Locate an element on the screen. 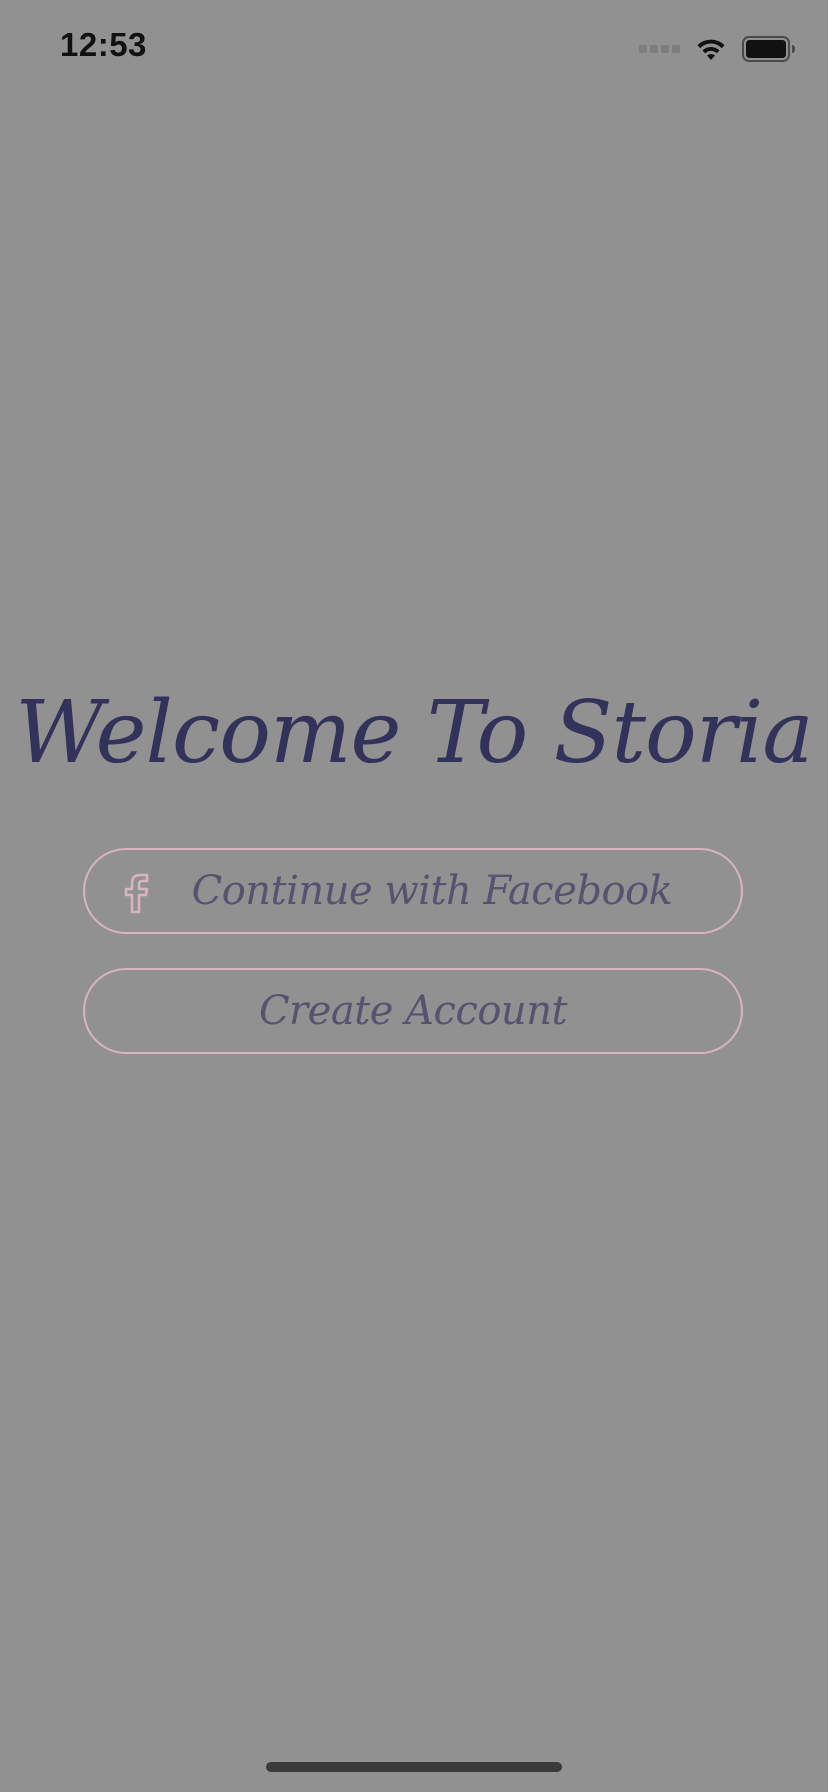  battery-icon is located at coordinates (769, 49).